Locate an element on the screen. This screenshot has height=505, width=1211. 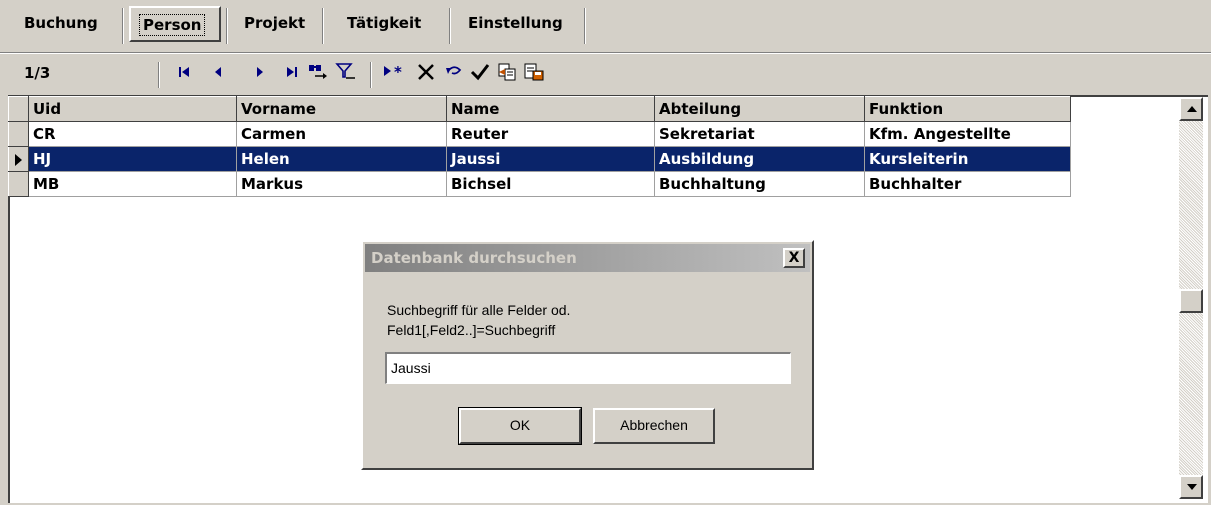
vertical-scrollbar is located at coordinates (1191, 298).